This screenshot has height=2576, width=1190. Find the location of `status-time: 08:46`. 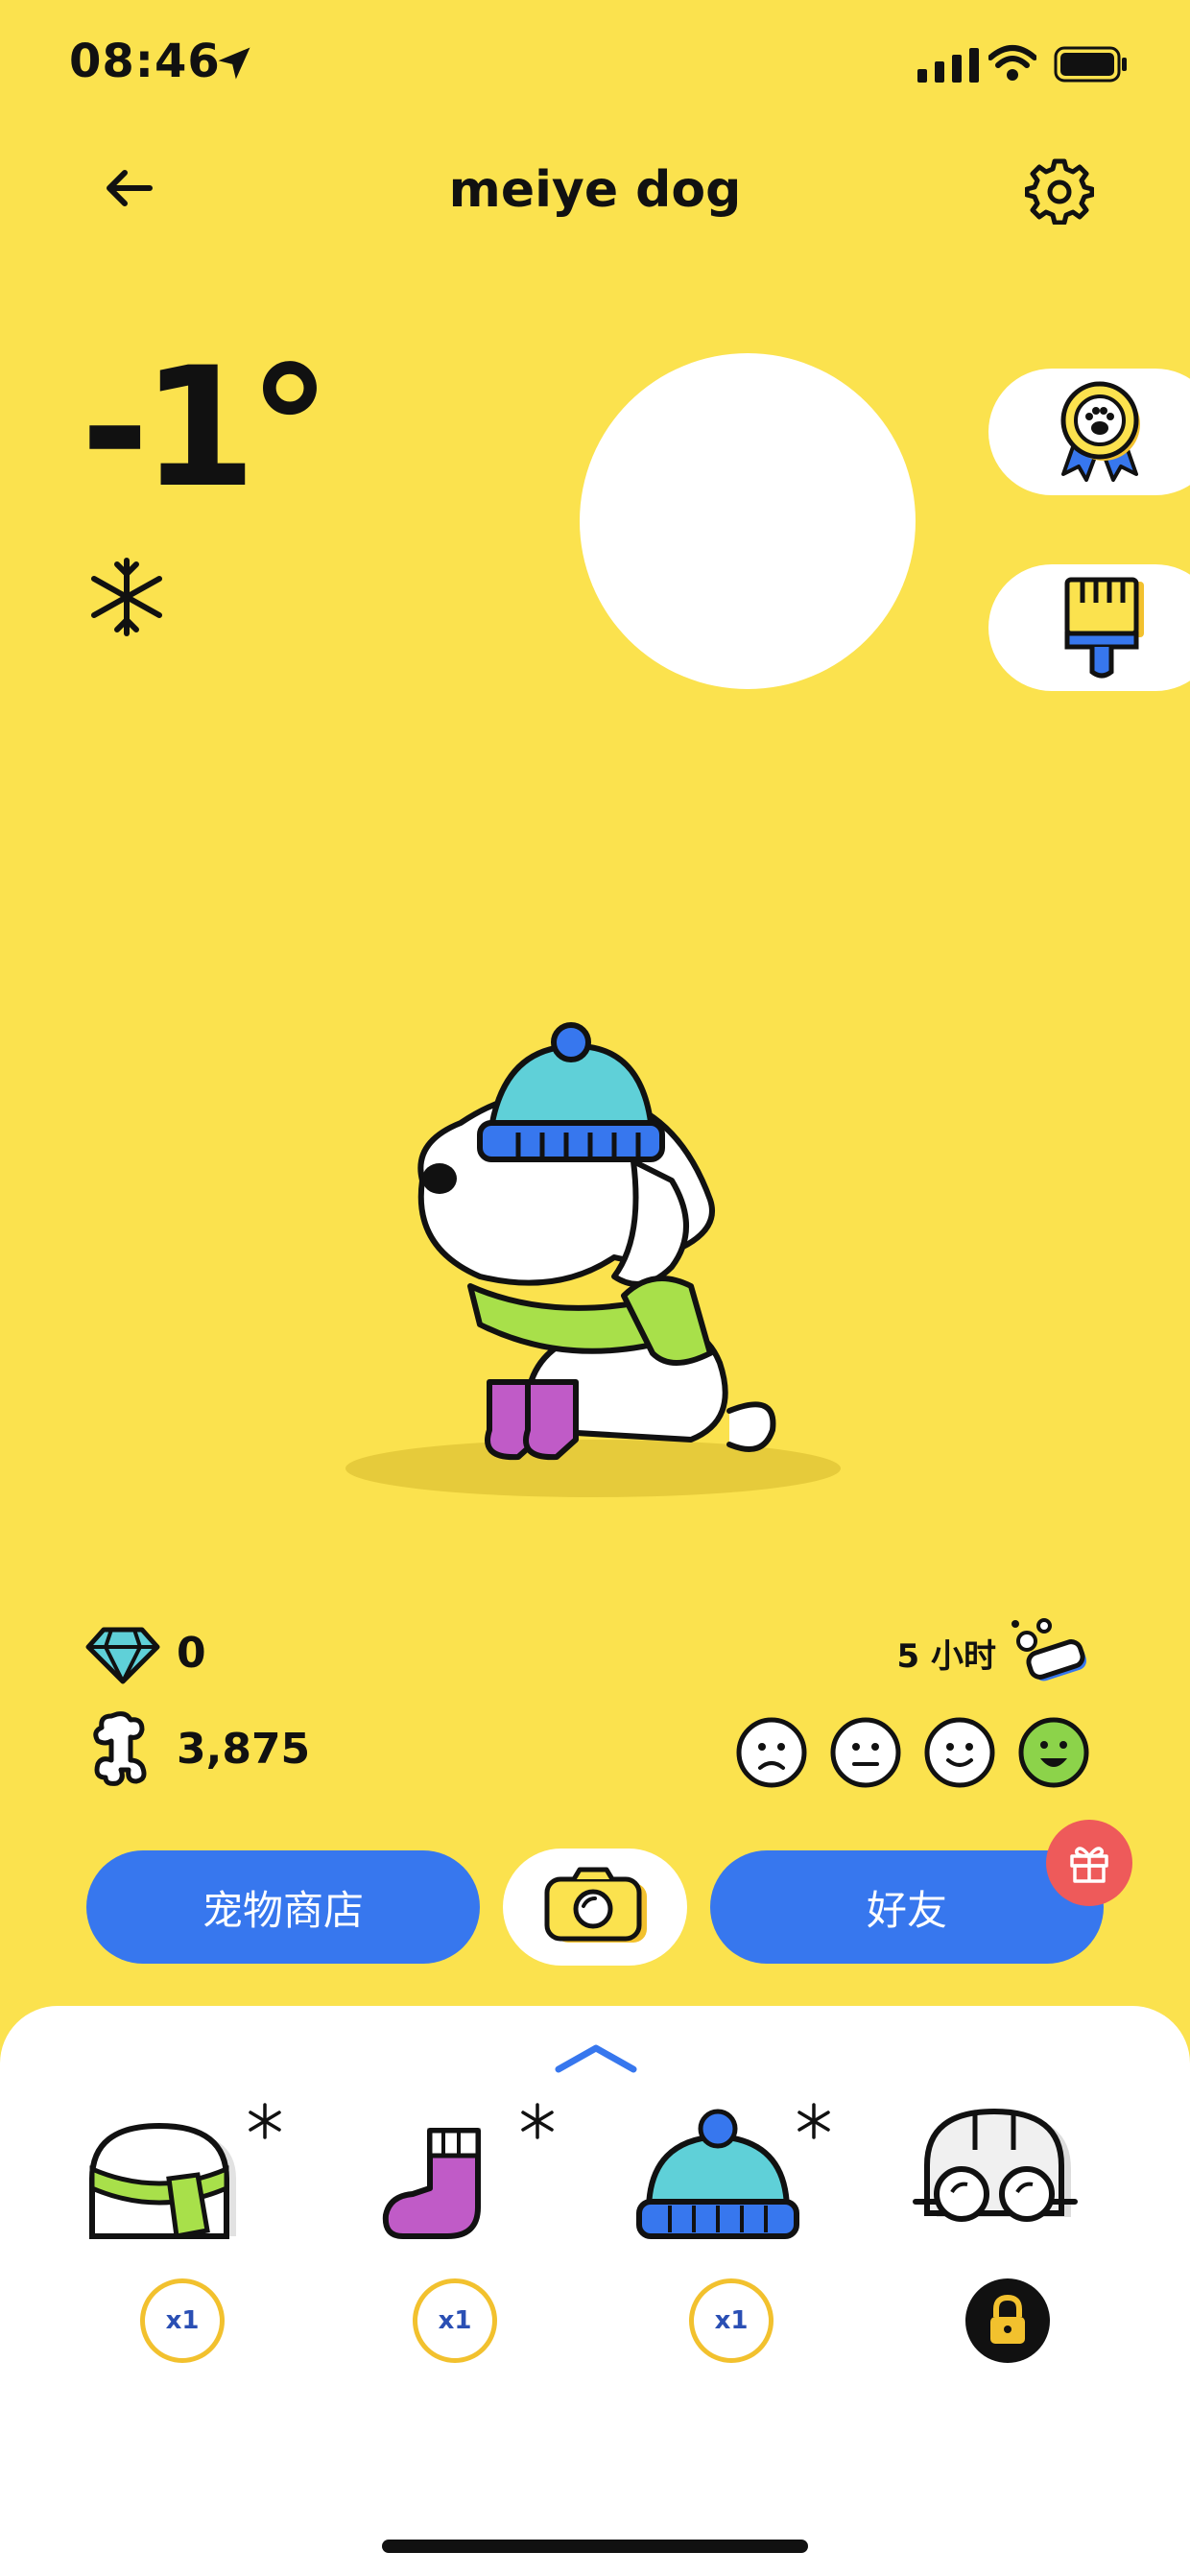

status-time: 08:46 is located at coordinates (145, 61).